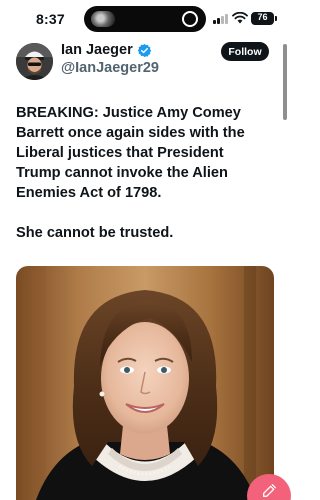 The width and height of the screenshot is (320, 500). What do you see at coordinates (120, 153) in the screenshot?
I see `post-text-line: Liberal justices that President` at bounding box center [120, 153].